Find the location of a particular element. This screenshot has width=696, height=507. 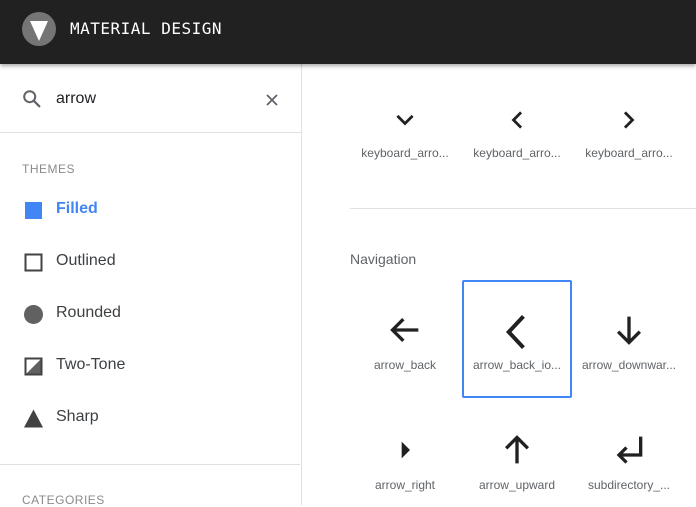

outlined-square-icon is located at coordinates (33, 262).